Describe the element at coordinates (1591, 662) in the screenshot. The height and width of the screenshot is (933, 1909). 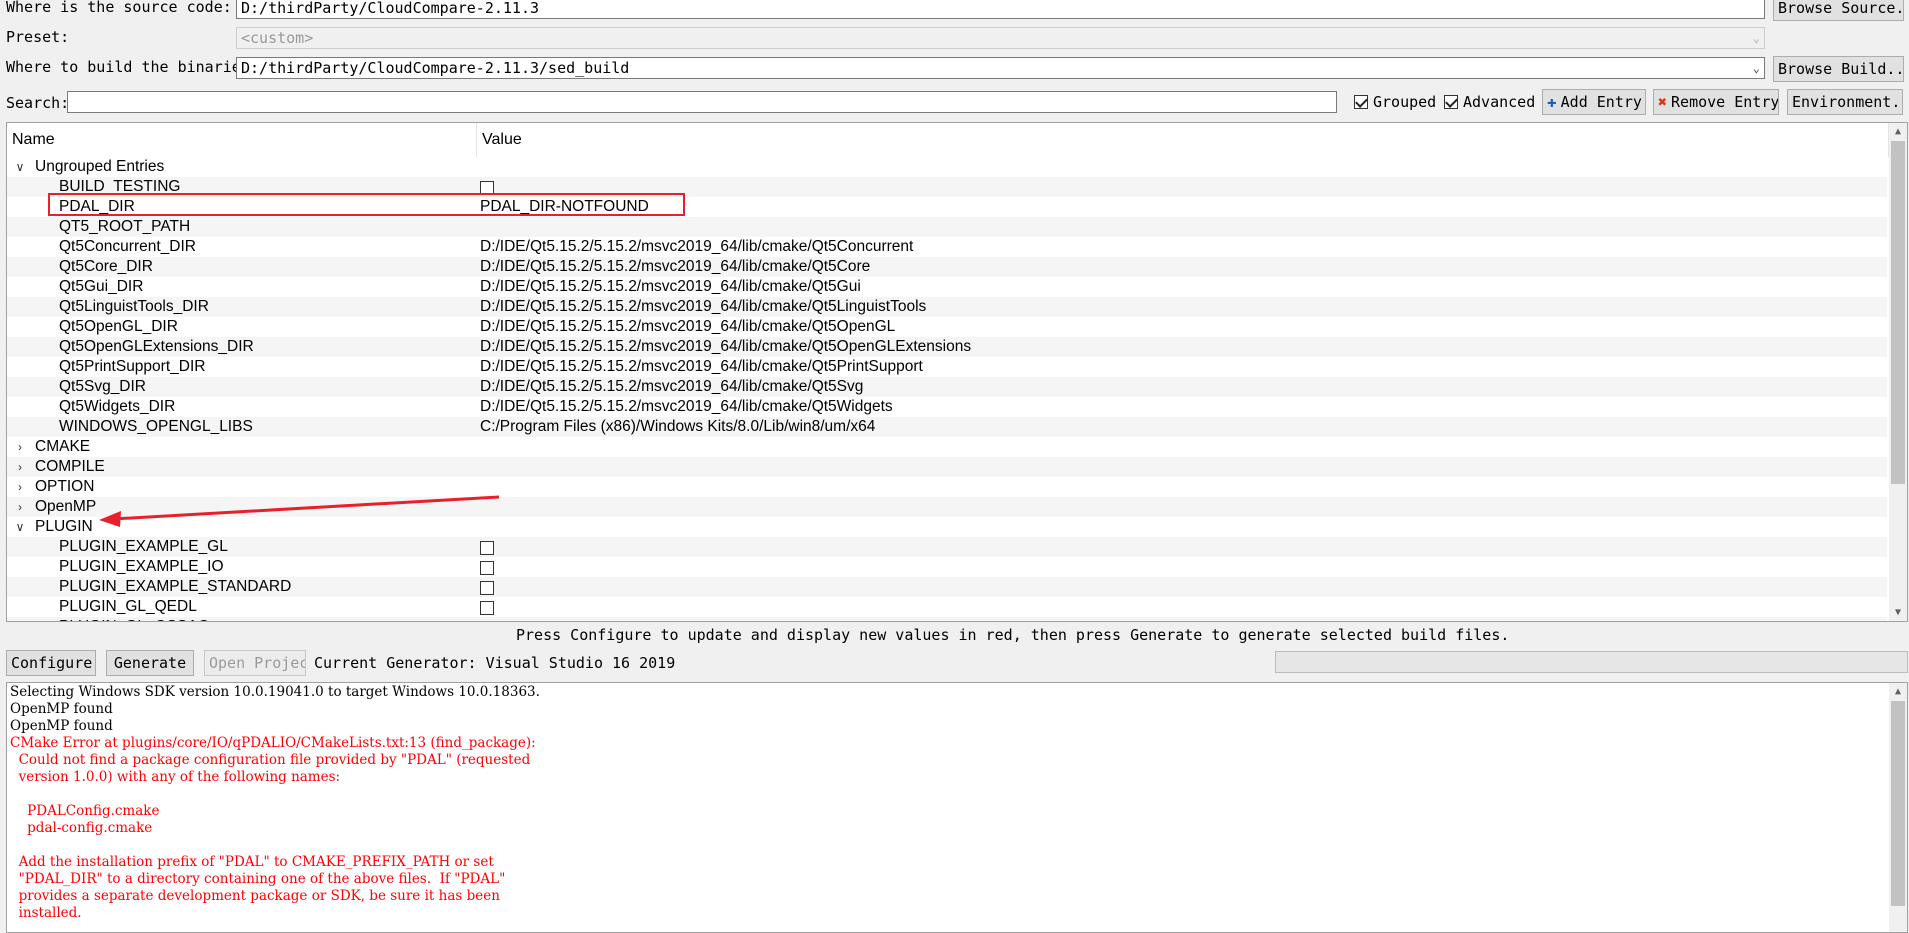
I see `progress-bar` at that location.